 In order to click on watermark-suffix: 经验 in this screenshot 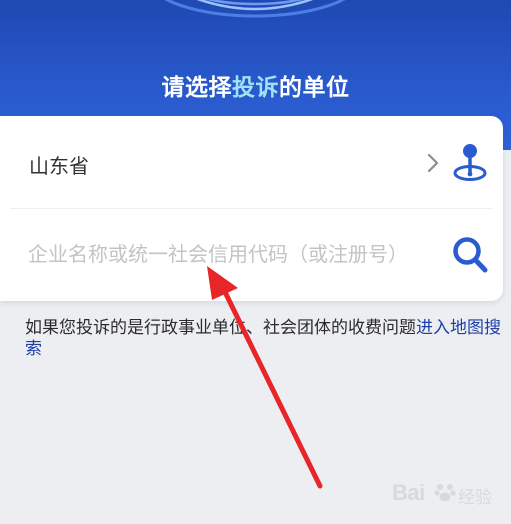, I will do `click(475, 498)`.